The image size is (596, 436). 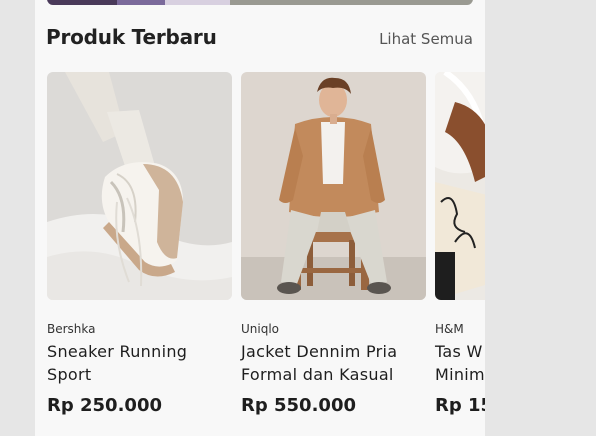 I want to click on see-all-link: Lihat Semua, so click(x=426, y=39).